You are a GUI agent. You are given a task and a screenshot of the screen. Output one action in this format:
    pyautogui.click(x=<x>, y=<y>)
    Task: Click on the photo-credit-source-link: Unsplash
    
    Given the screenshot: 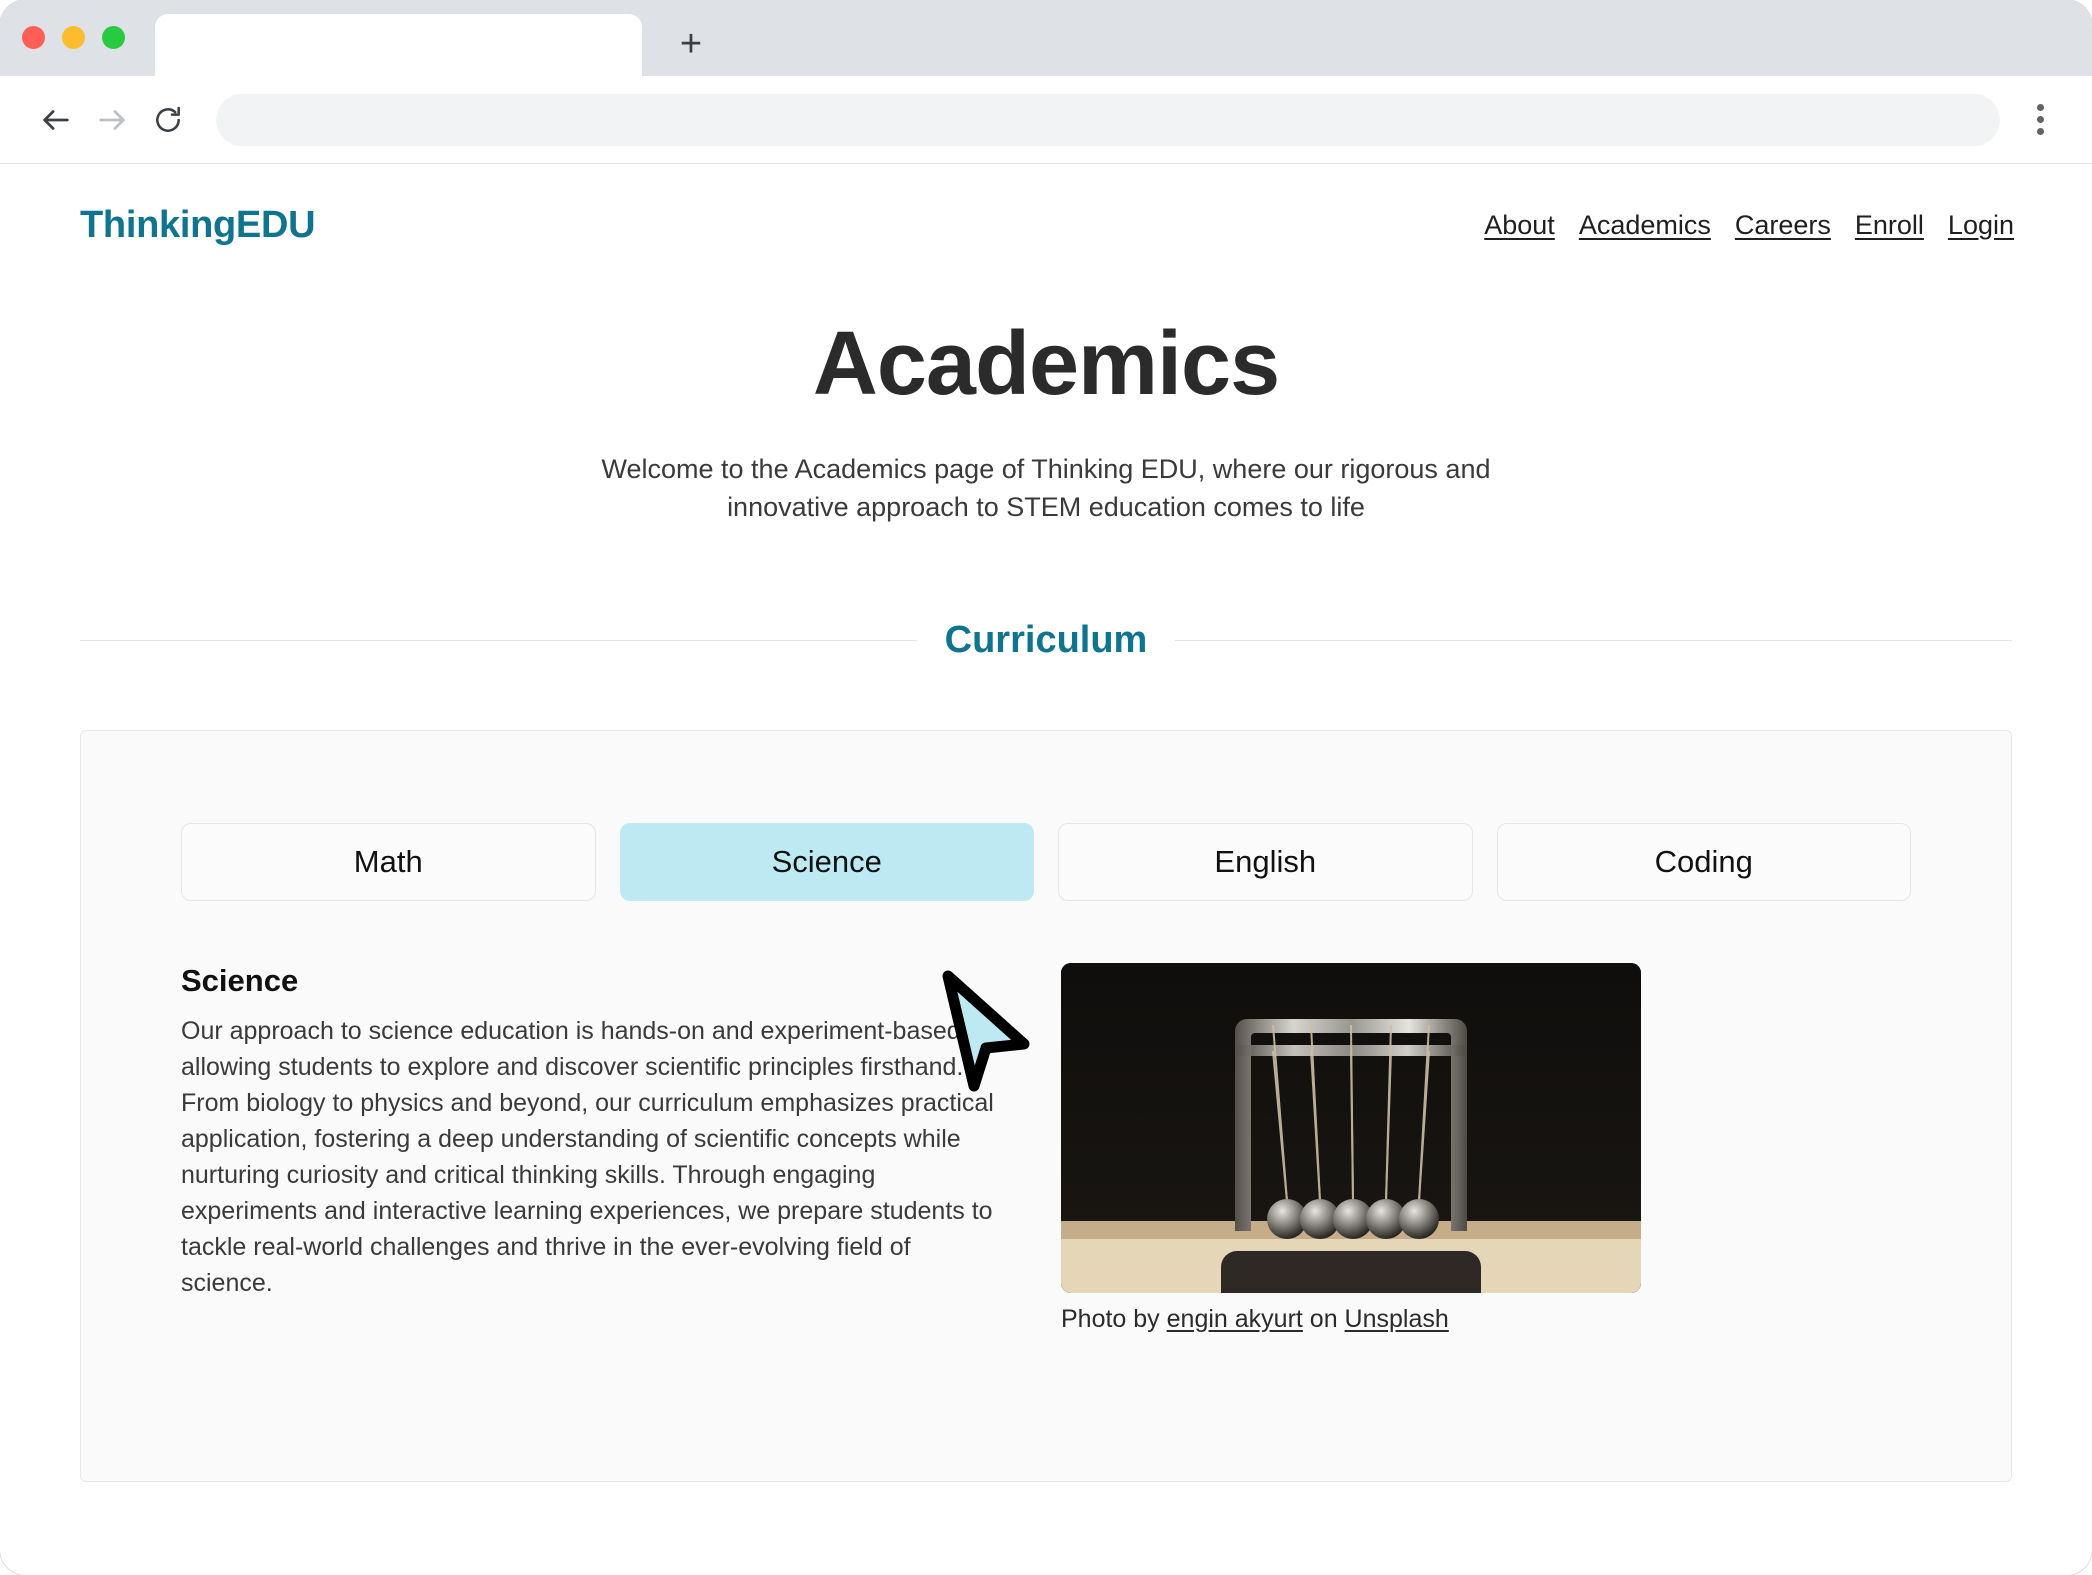 What is the action you would take?
    pyautogui.click(x=1397, y=1319)
    